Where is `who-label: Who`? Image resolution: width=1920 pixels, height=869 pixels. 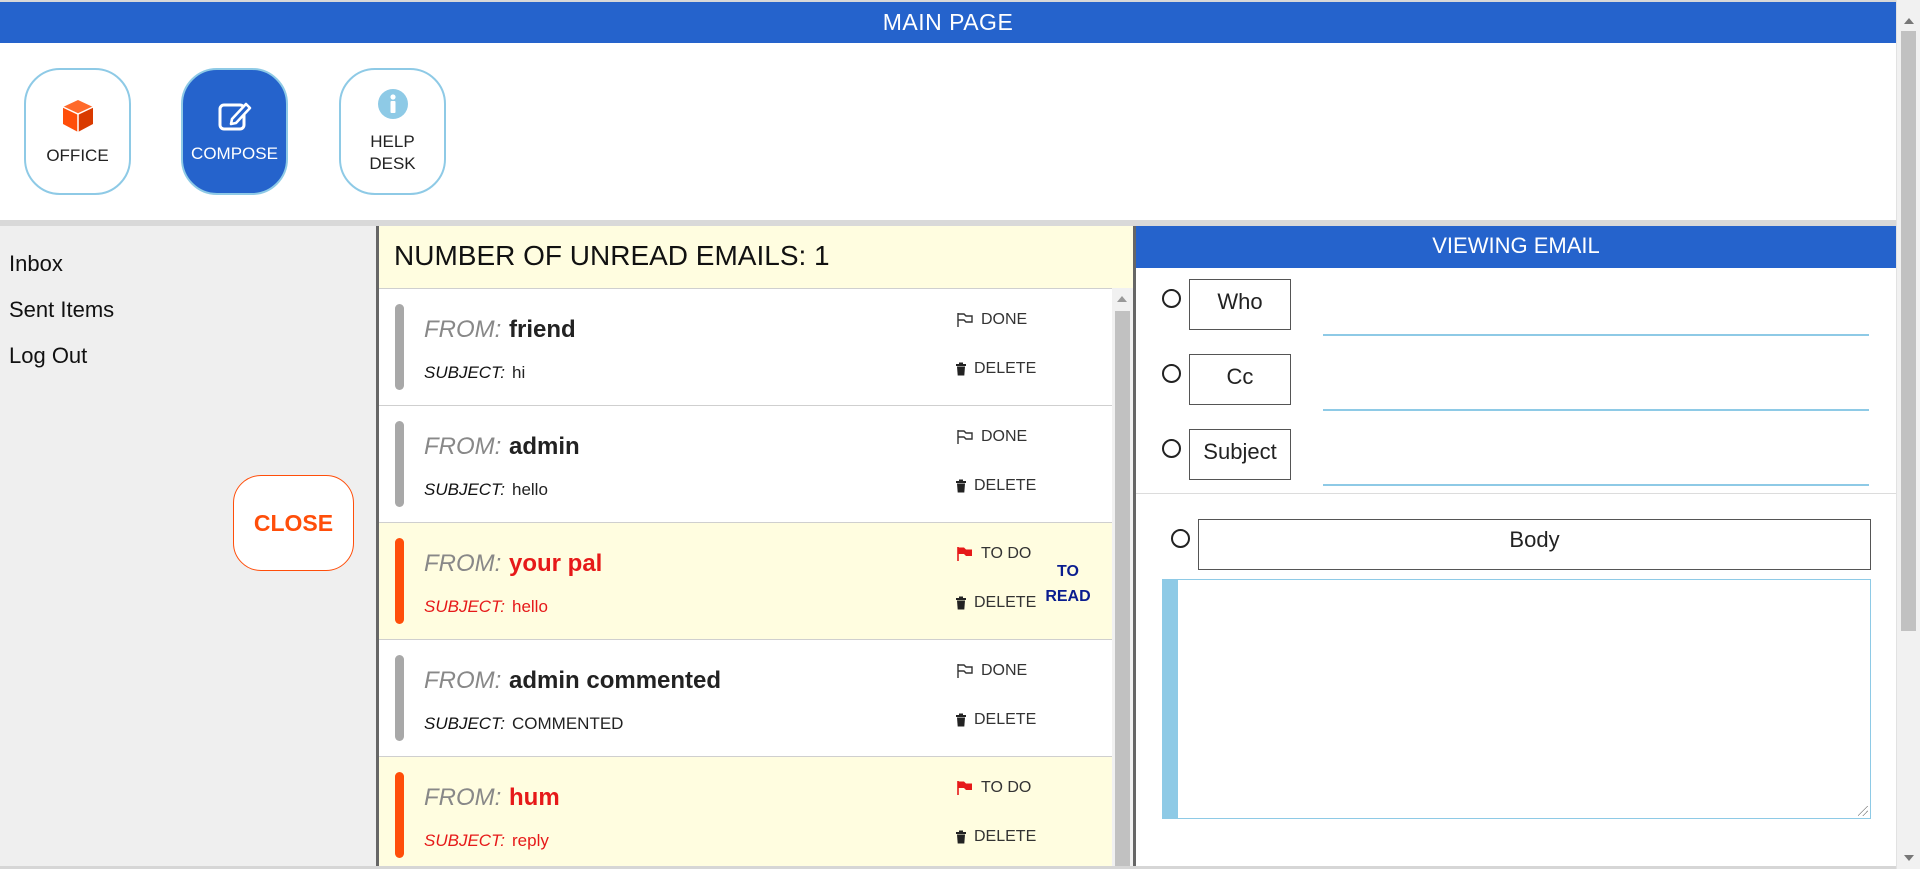
who-label: Who is located at coordinates (1240, 304).